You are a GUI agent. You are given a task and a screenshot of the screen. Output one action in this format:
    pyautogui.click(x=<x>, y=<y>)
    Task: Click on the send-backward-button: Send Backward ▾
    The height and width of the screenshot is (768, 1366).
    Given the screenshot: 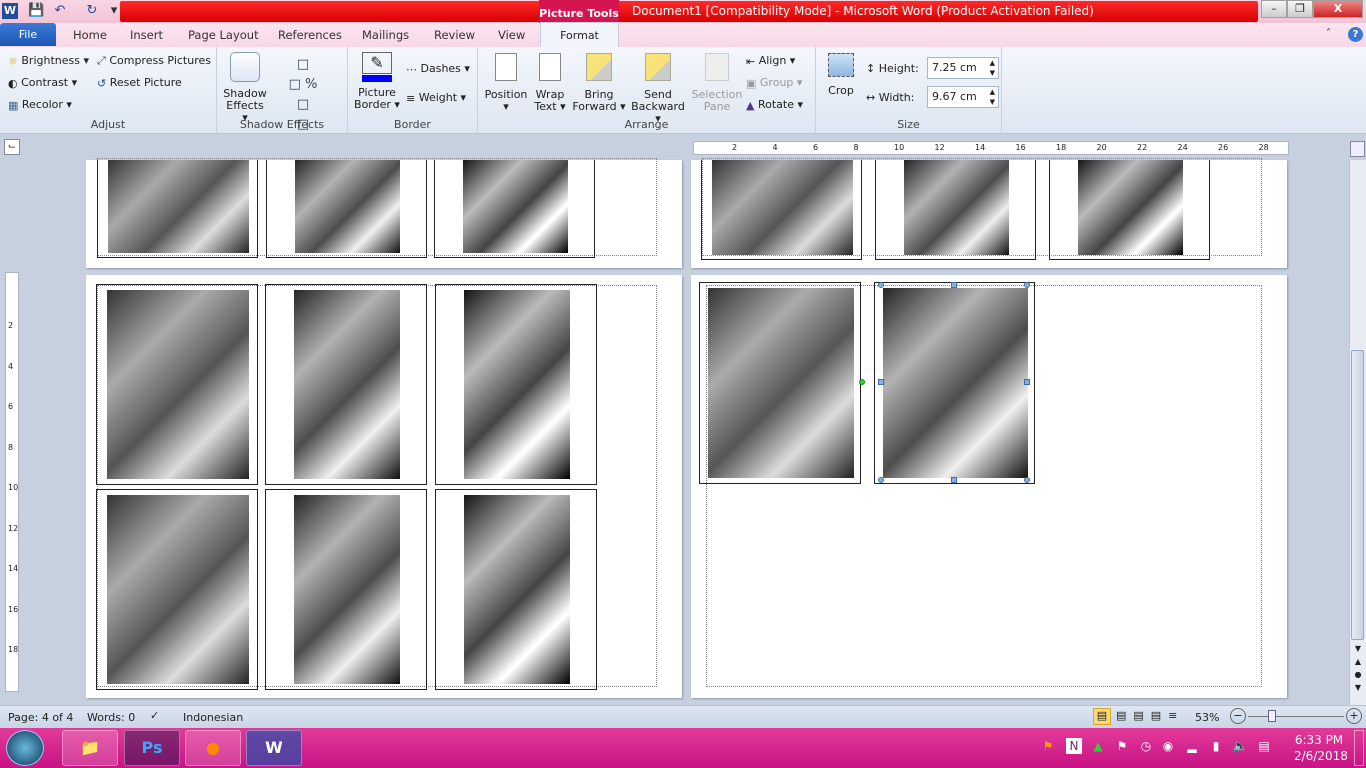 What is the action you would take?
    pyautogui.click(x=658, y=89)
    